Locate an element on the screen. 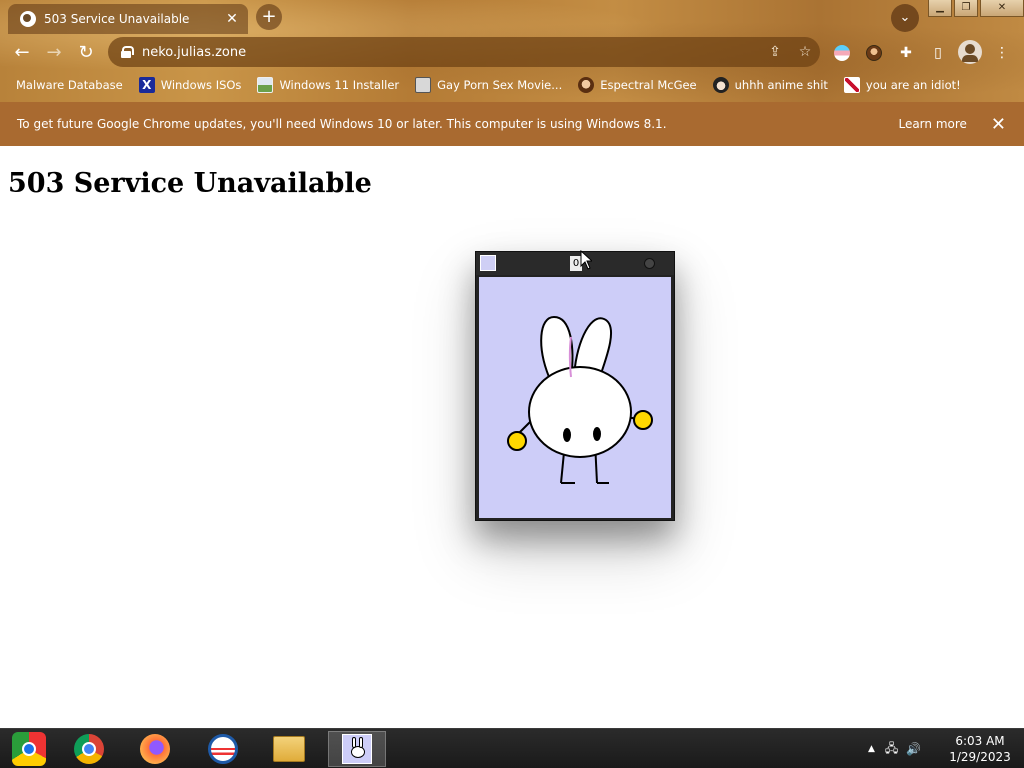 The width and height of the screenshot is (1024, 768). taskbar: ▲ 🖧 🔊 6:03 AM 1/29/2023 is located at coordinates (512, 748).